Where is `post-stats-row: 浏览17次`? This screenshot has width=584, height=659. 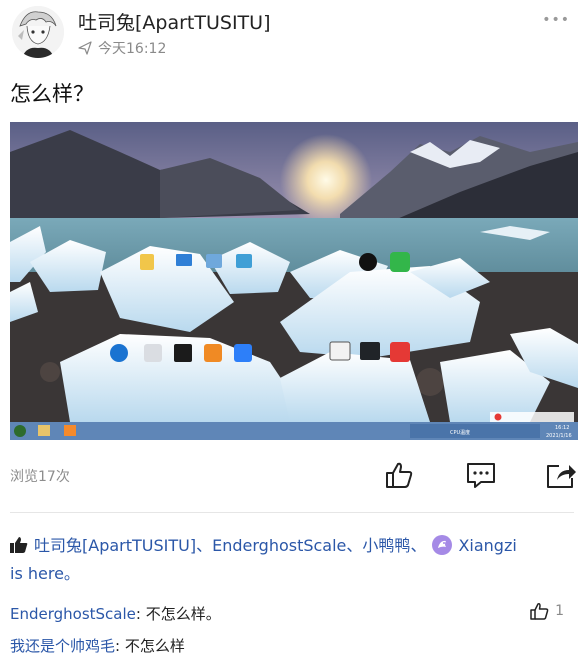
post-stats-row: 浏览17次 is located at coordinates (292, 475).